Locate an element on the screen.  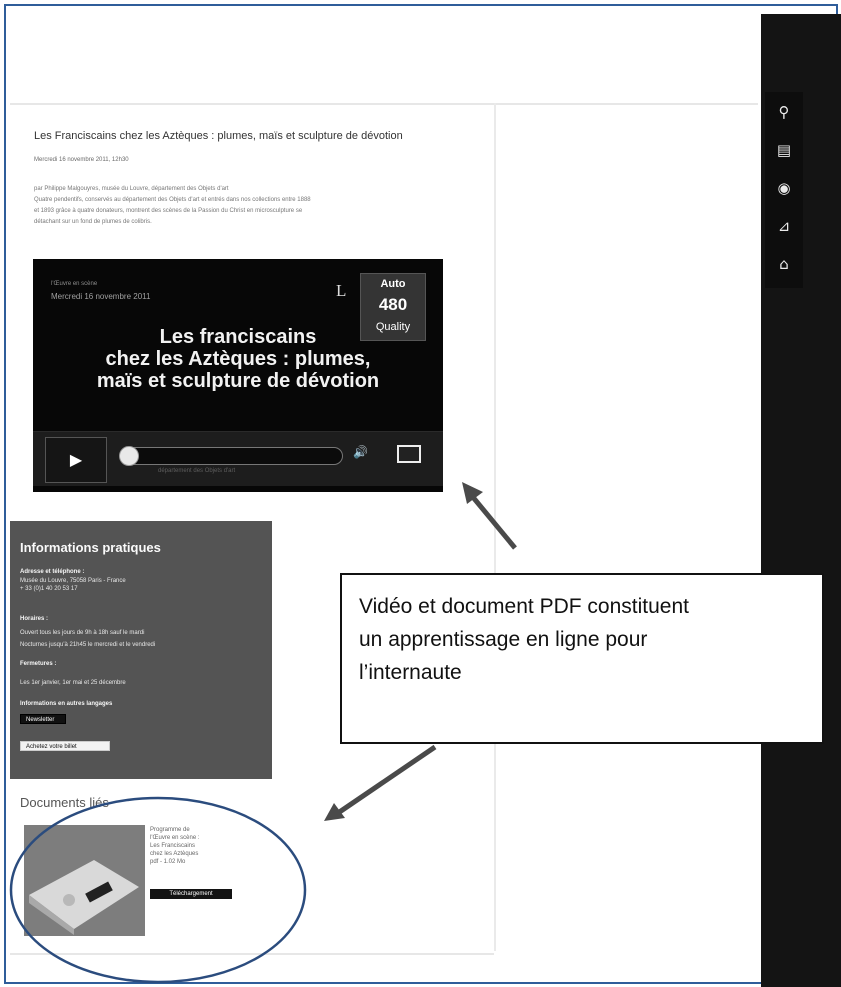
document-title-line: chez les Aztèques is located at coordinates (174, 854).